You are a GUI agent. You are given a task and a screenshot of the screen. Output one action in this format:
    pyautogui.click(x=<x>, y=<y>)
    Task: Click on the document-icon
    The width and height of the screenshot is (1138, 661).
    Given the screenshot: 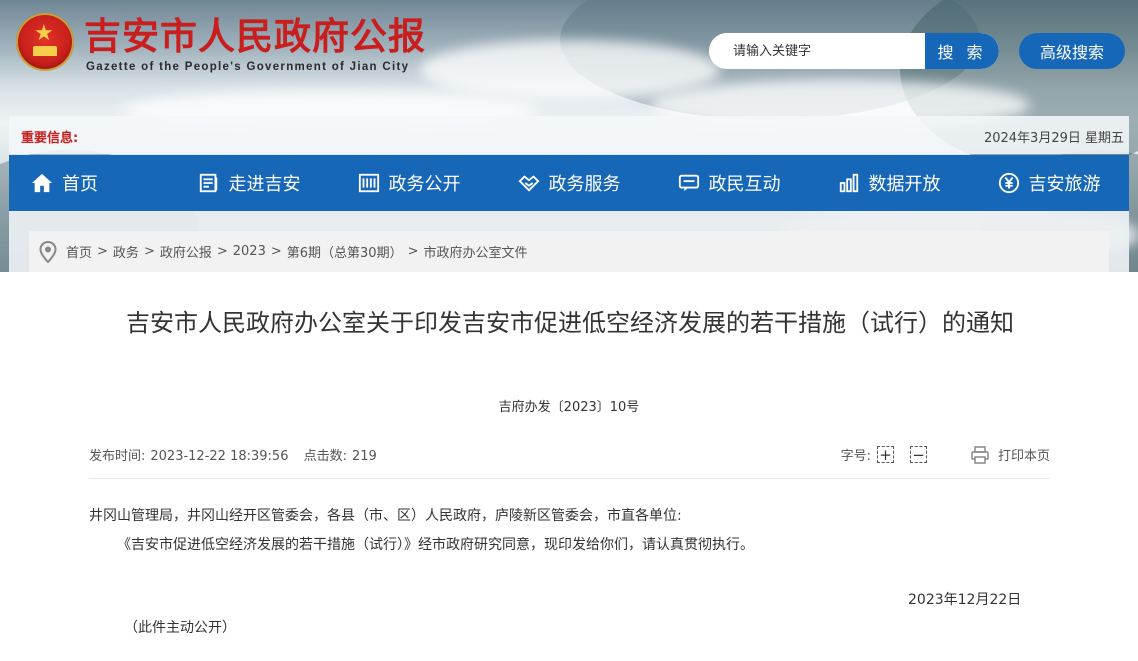 What is the action you would take?
    pyautogui.click(x=209, y=183)
    